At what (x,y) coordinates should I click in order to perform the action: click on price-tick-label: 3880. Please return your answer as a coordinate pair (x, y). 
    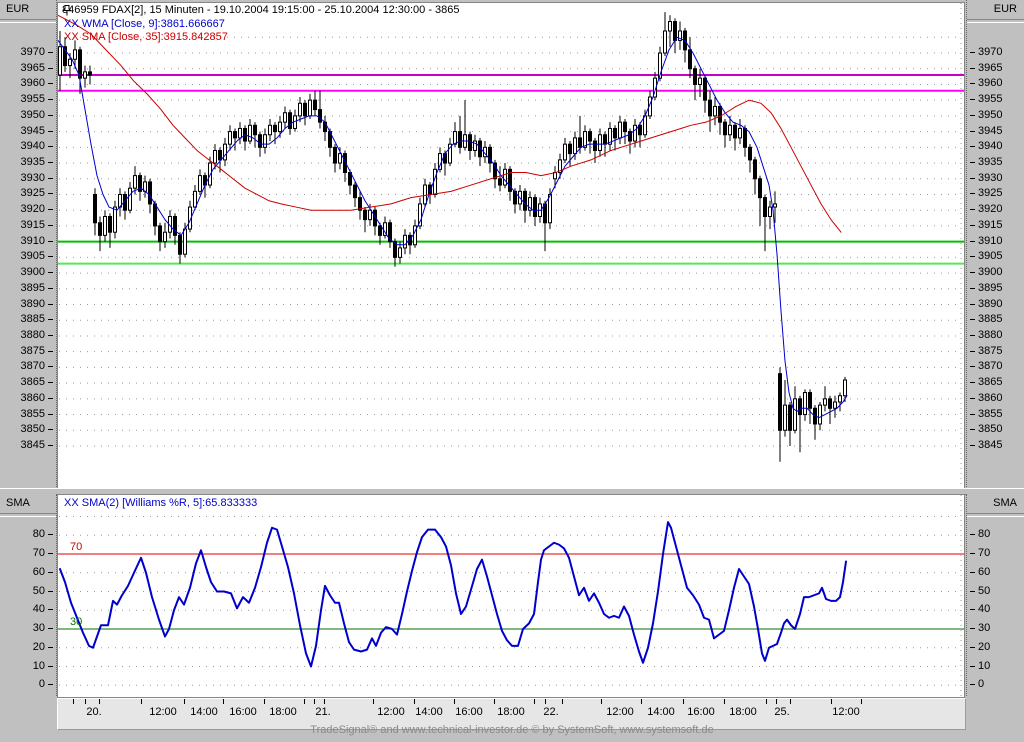
    Looking at the image, I should click on (990, 334).